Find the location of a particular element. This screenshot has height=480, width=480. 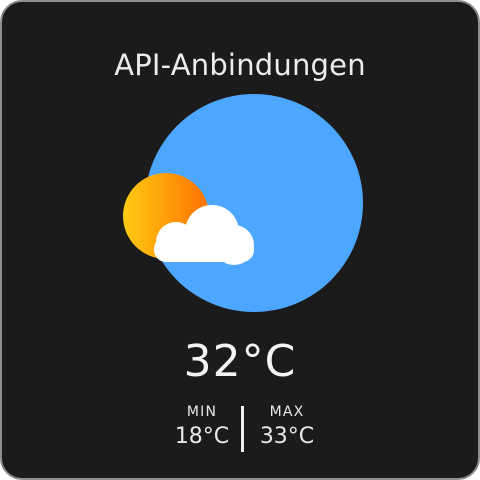

max-label: MAX is located at coordinates (287, 412).